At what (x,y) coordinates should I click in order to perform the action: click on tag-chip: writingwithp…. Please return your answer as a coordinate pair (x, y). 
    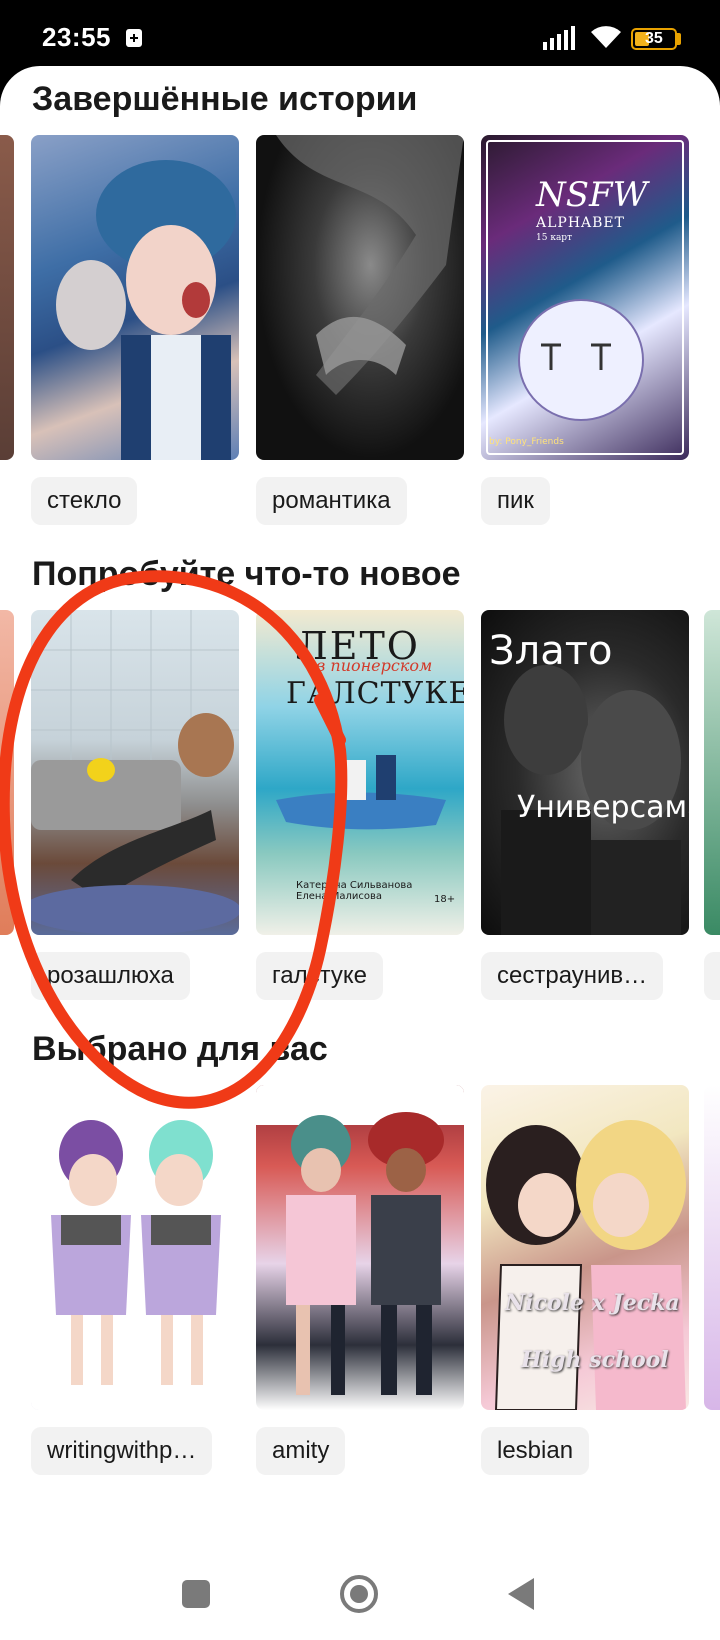
    Looking at the image, I should click on (122, 1451).